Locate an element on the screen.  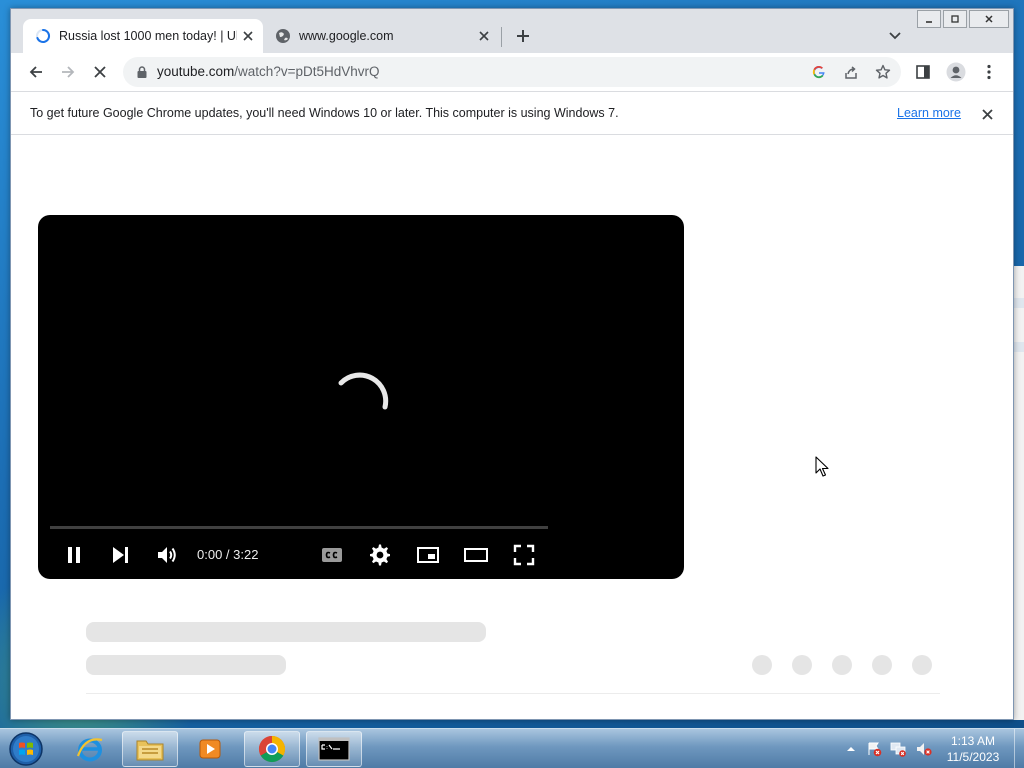
media-player-icon is located at coordinates (210, 749).